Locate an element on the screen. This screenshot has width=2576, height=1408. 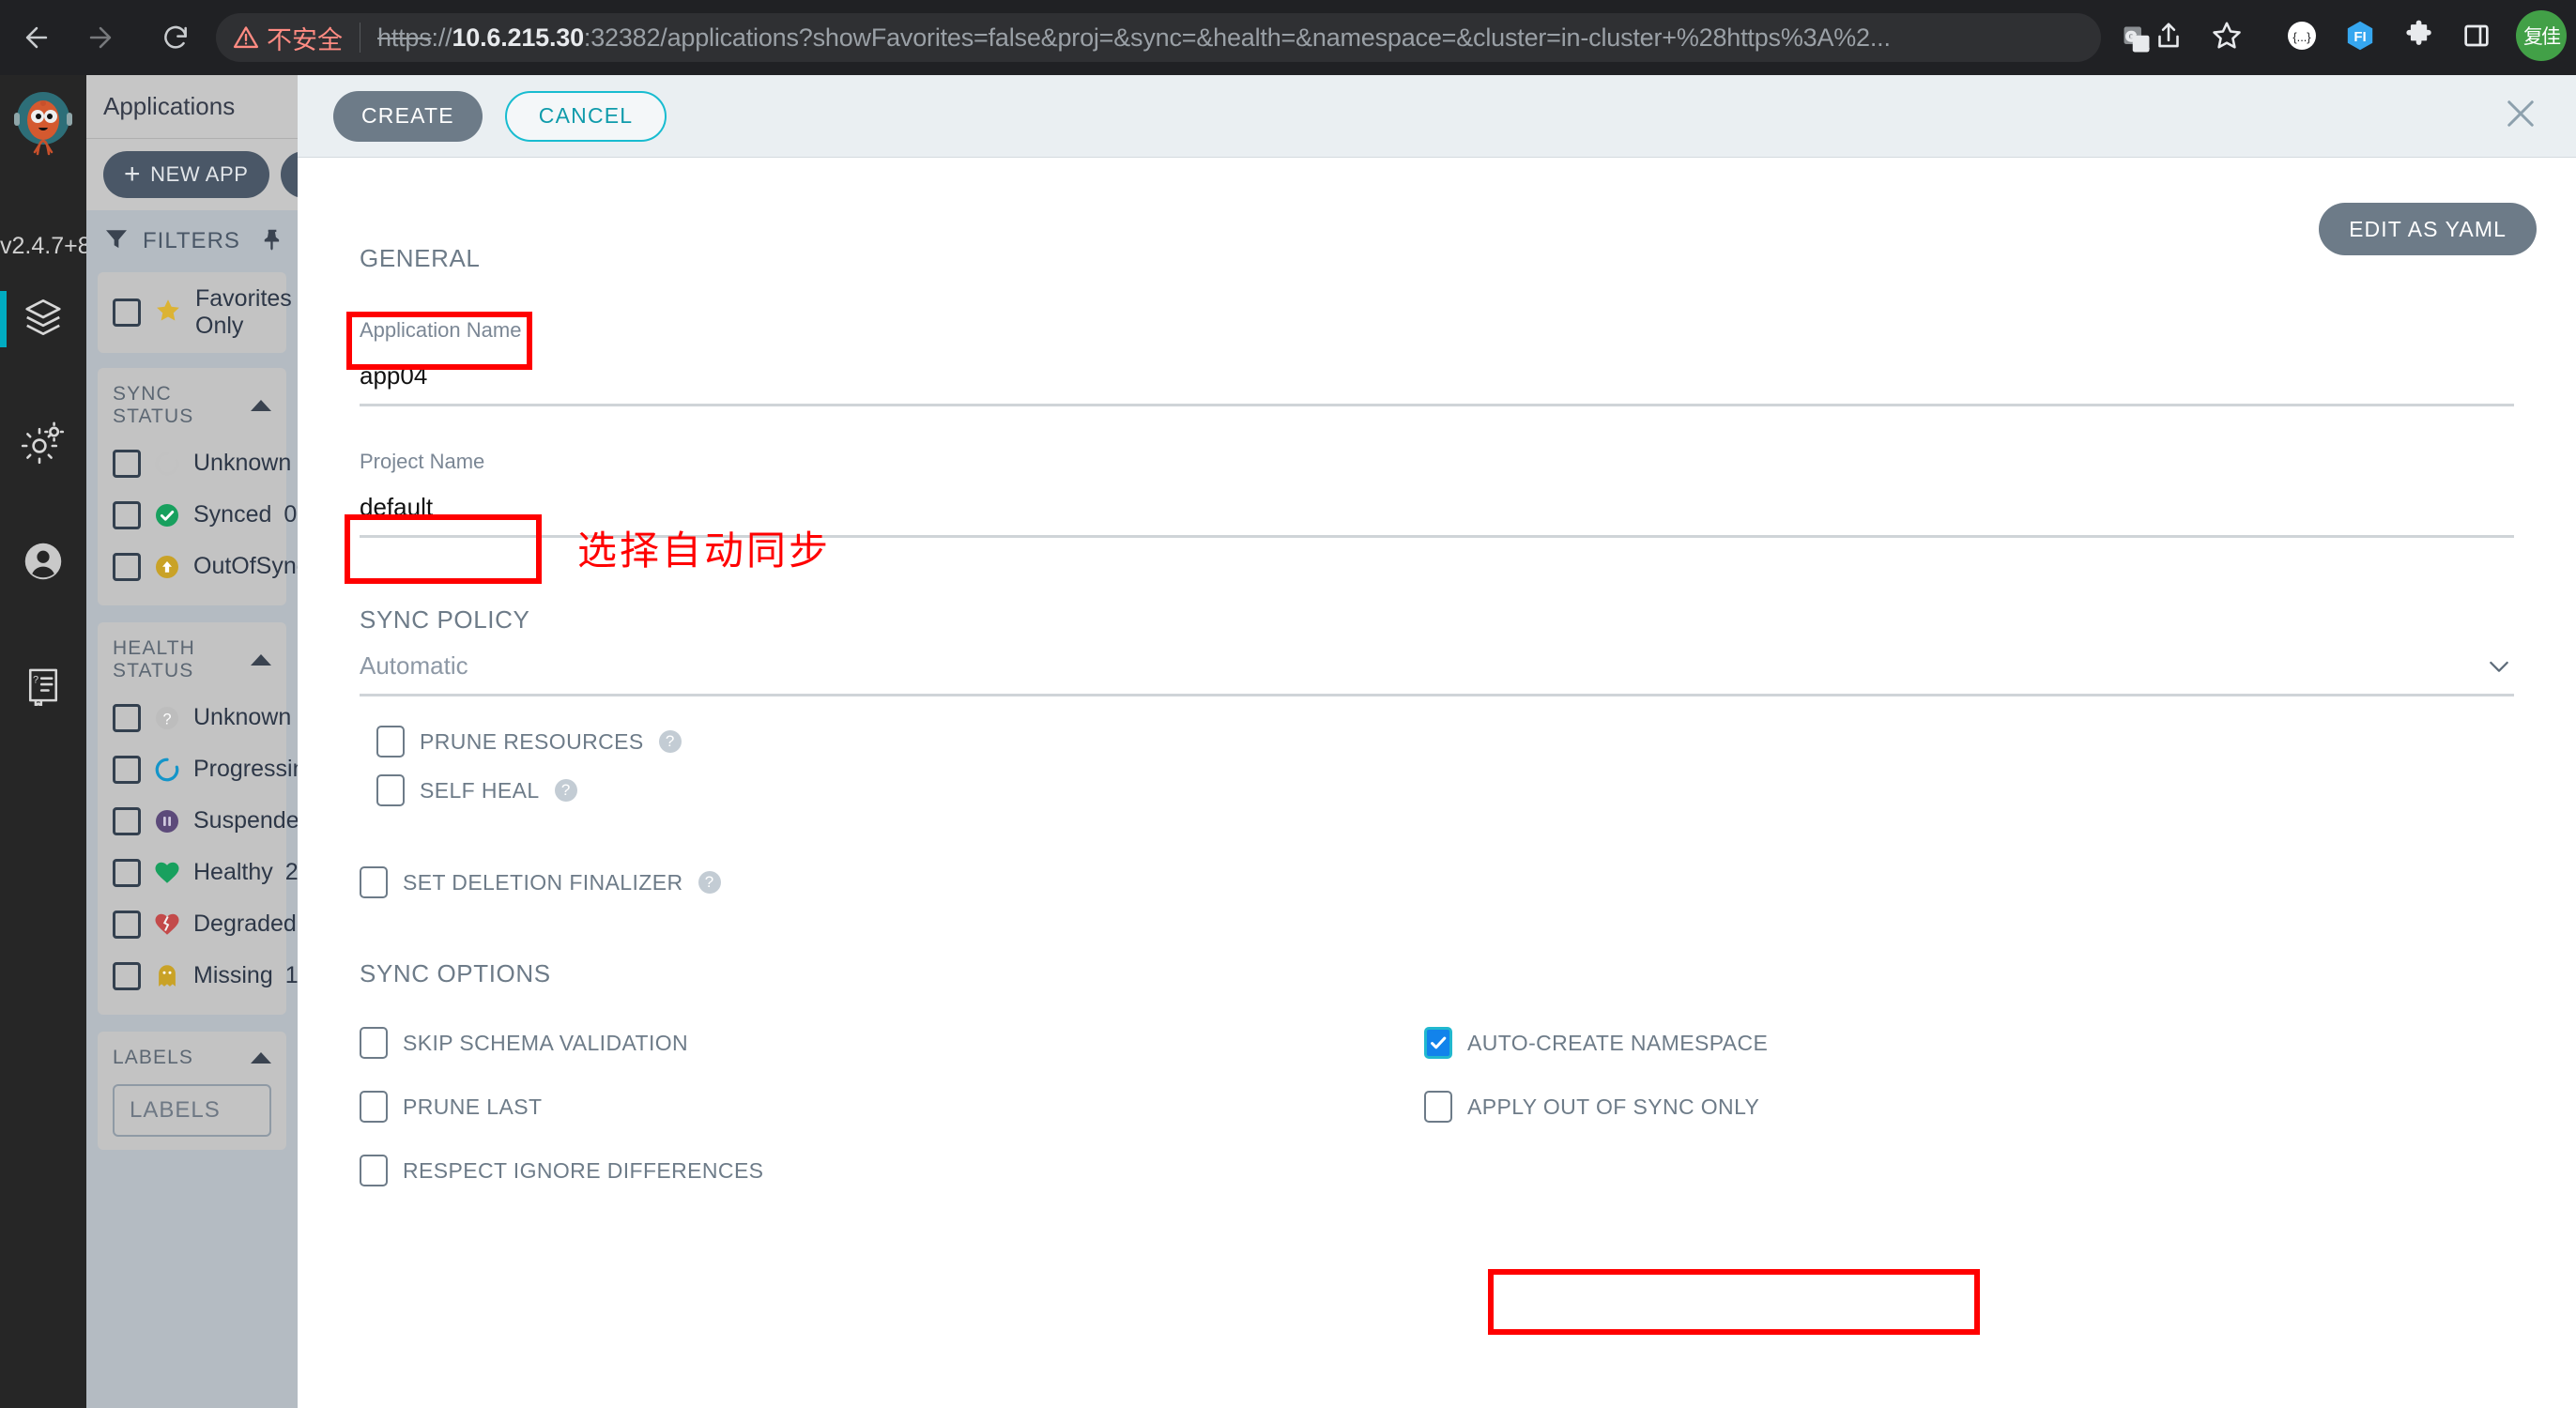
edit-as-yaml-button: EDIT AS YAML is located at coordinates (2428, 229).